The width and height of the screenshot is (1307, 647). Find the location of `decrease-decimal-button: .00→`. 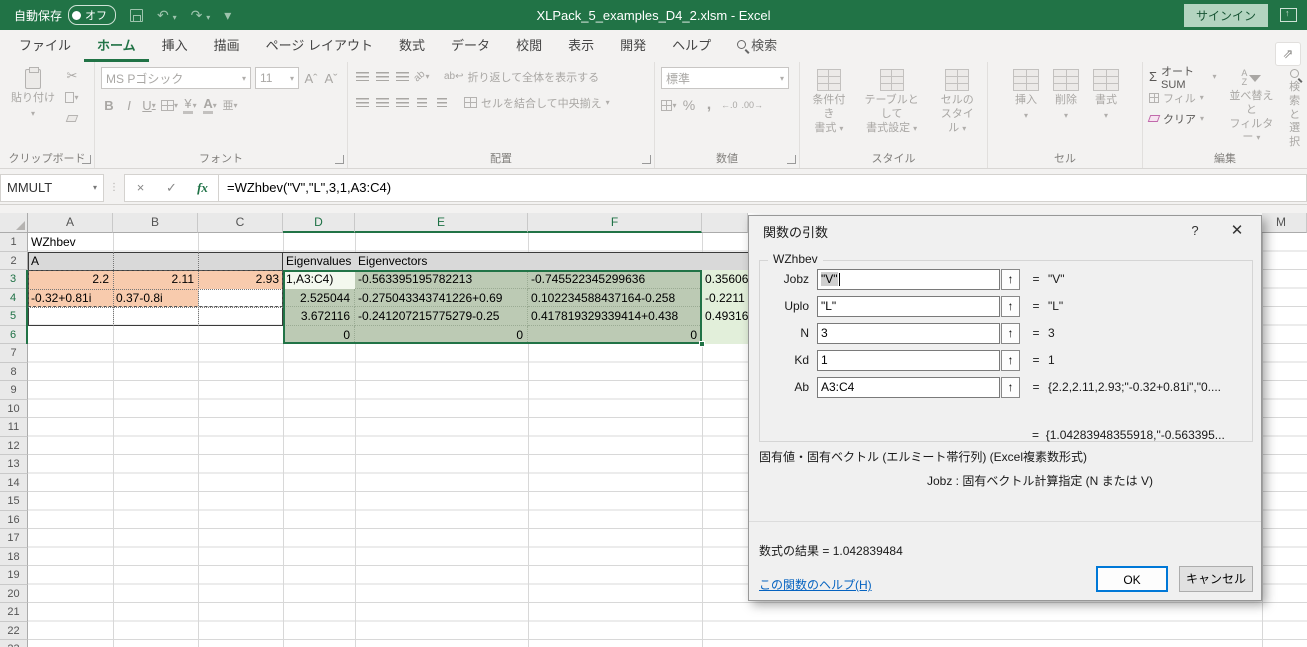

decrease-decimal-button: .00→ is located at coordinates (753, 105).